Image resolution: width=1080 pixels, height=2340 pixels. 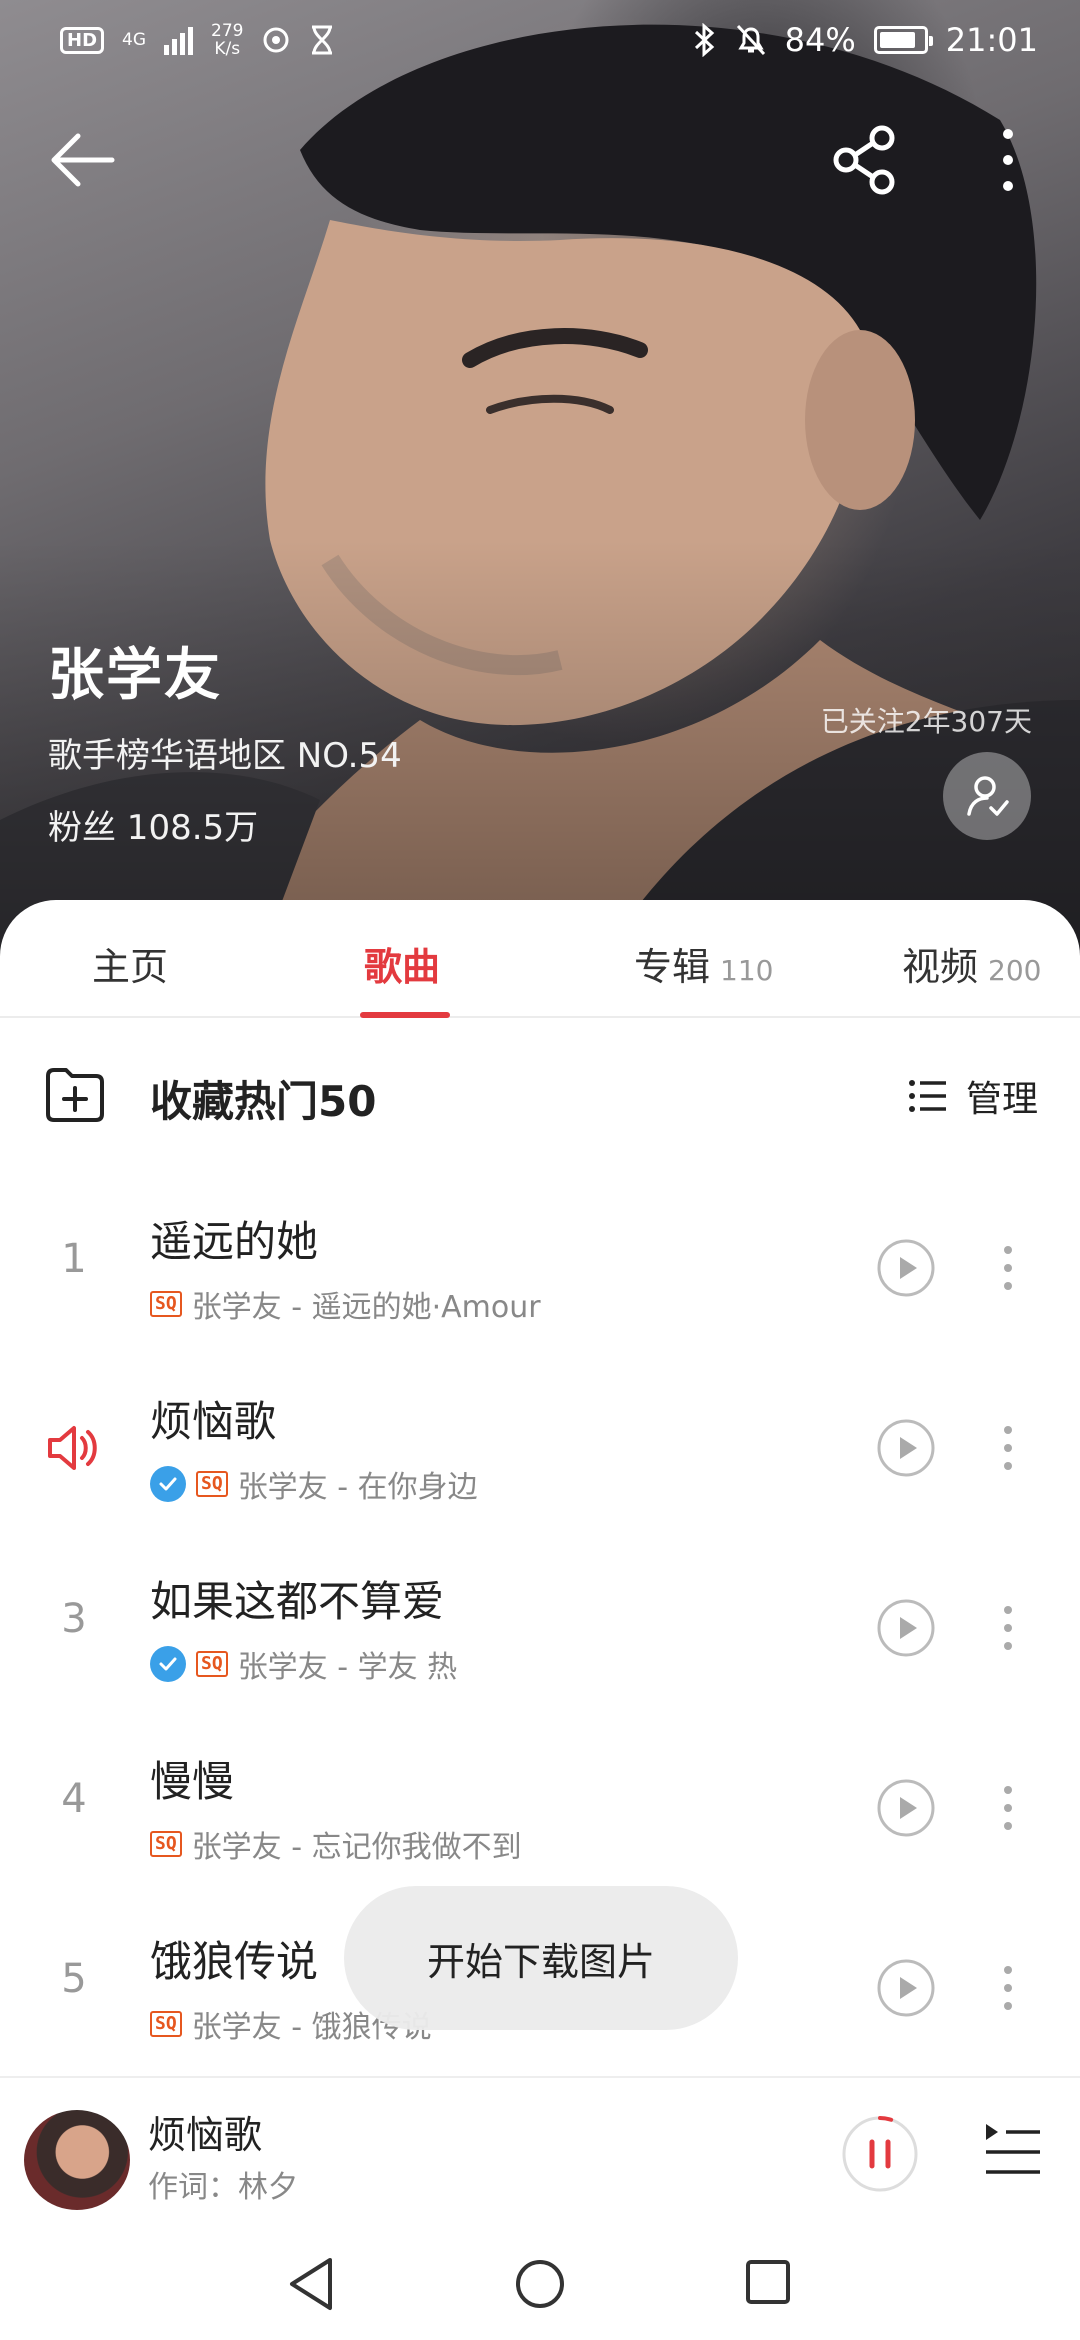 What do you see at coordinates (197, 40) in the screenshot?
I see `status-left: HD 4G 279 K/s` at bounding box center [197, 40].